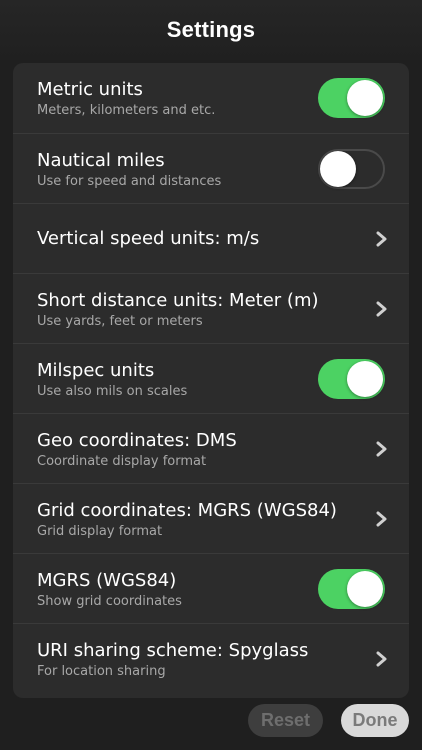  I want to click on page-title: Settings, so click(211, 29).